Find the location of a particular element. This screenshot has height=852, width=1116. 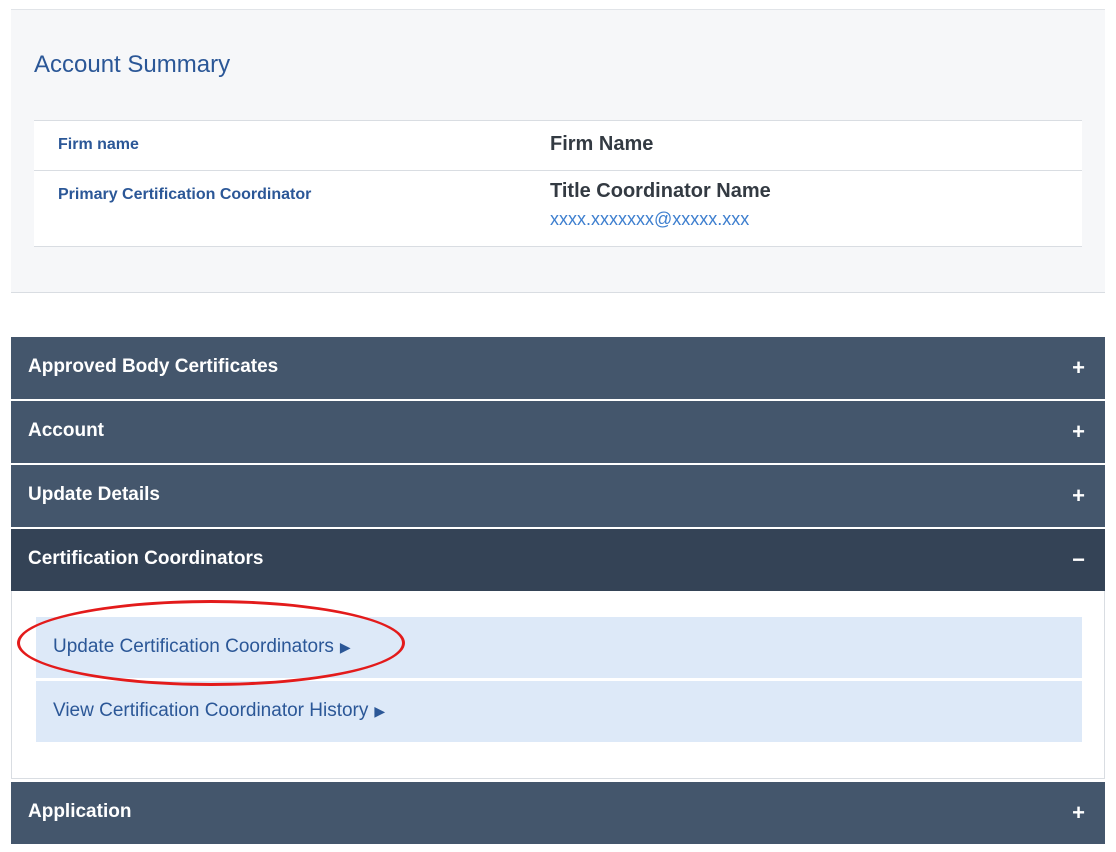

accordion-title: Update Details is located at coordinates (94, 494).